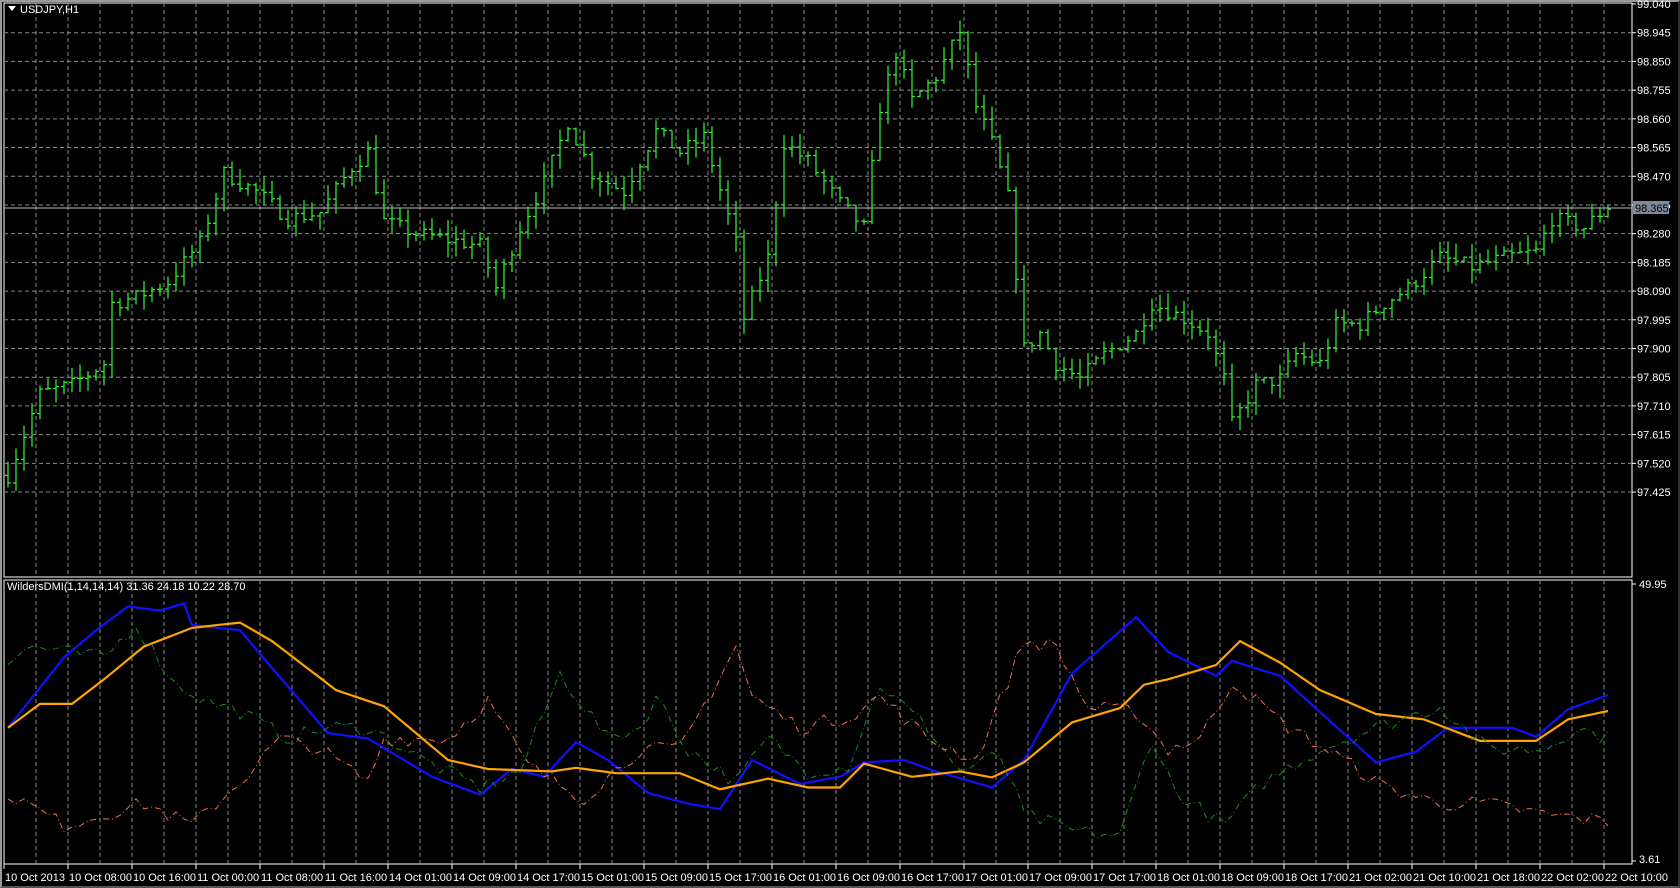 The width and height of the screenshot is (1680, 888). I want to click on time-axis-label: 17 Oct 09:00, so click(1060, 878).